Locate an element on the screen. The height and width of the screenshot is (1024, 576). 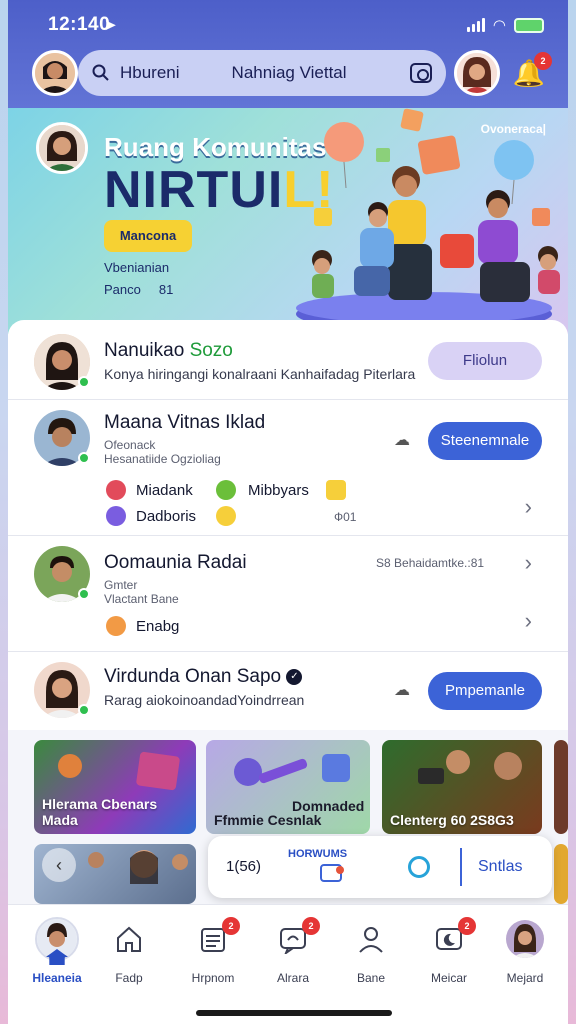
circle-play-icon is located at coordinates (419, 867).